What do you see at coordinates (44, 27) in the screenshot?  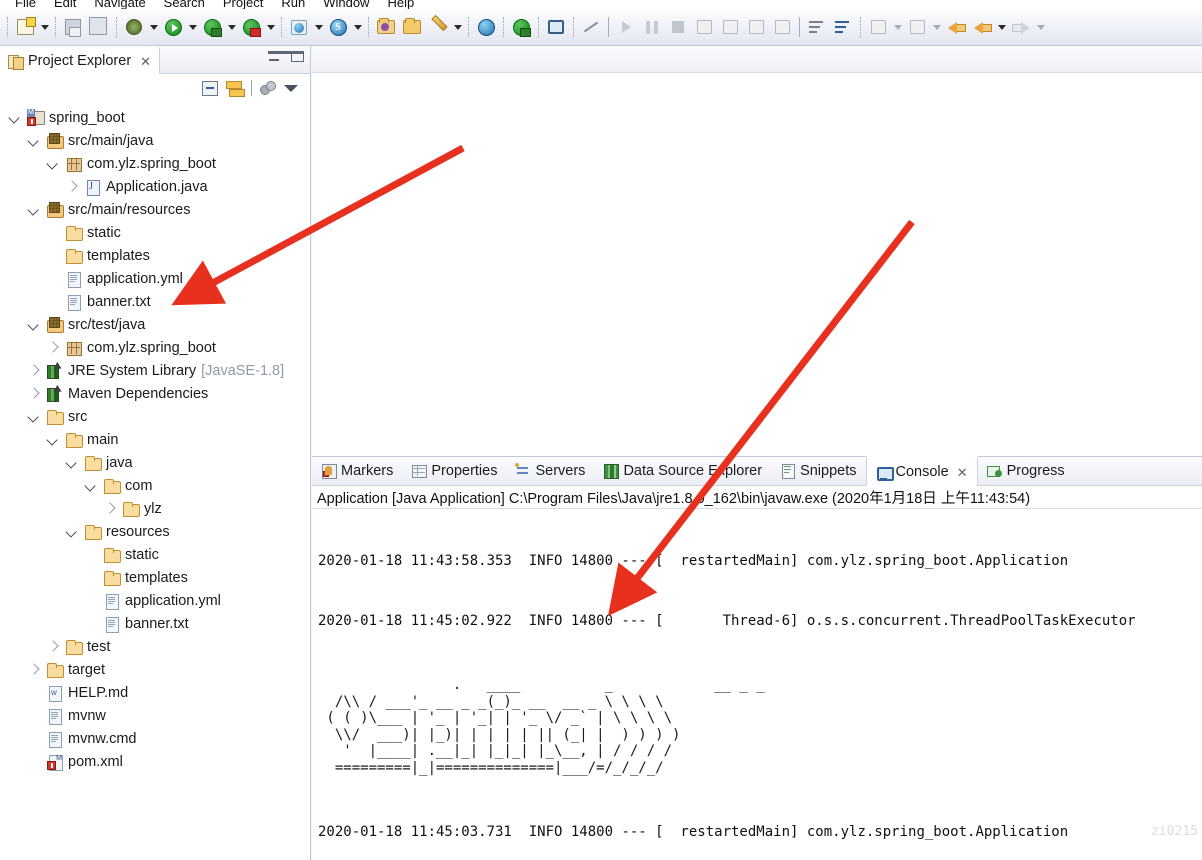 I see `new-wizard-dropdown` at bounding box center [44, 27].